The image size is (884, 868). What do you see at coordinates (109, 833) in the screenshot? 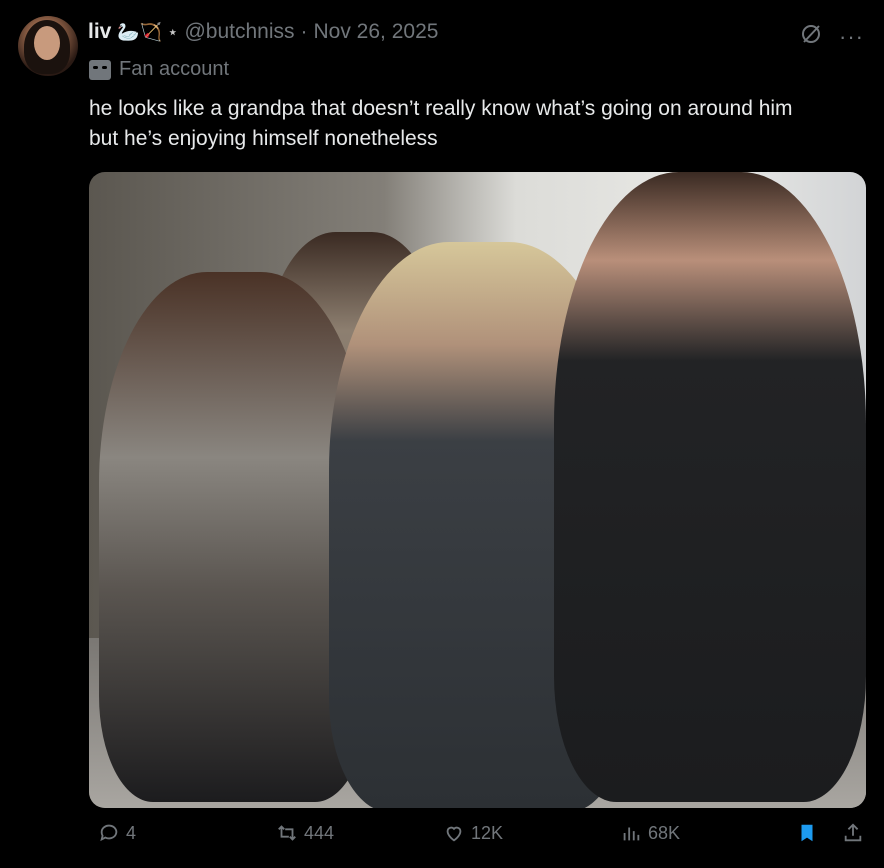
I see `reply-icon` at bounding box center [109, 833].